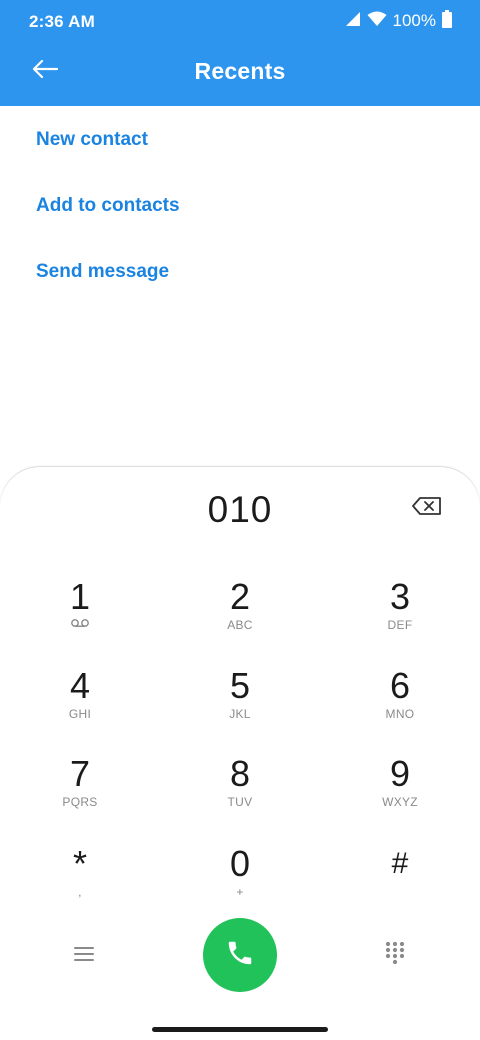 The height and width of the screenshot is (1040, 480). I want to click on menu-icon, so click(84, 956).